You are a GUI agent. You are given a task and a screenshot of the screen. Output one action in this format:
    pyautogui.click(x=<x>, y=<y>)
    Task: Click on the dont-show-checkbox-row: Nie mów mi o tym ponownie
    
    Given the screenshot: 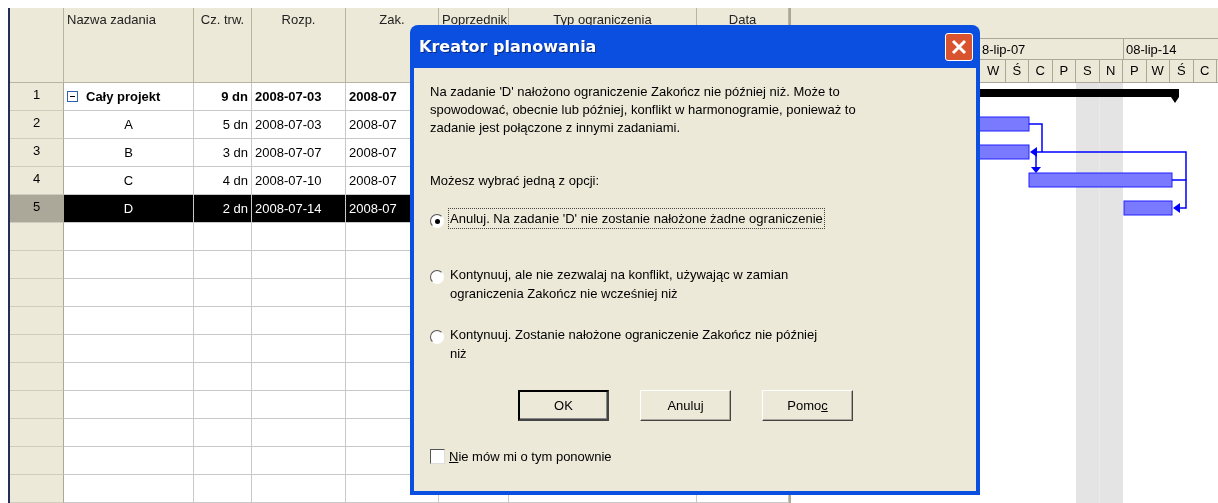 What is the action you would take?
    pyautogui.click(x=695, y=456)
    